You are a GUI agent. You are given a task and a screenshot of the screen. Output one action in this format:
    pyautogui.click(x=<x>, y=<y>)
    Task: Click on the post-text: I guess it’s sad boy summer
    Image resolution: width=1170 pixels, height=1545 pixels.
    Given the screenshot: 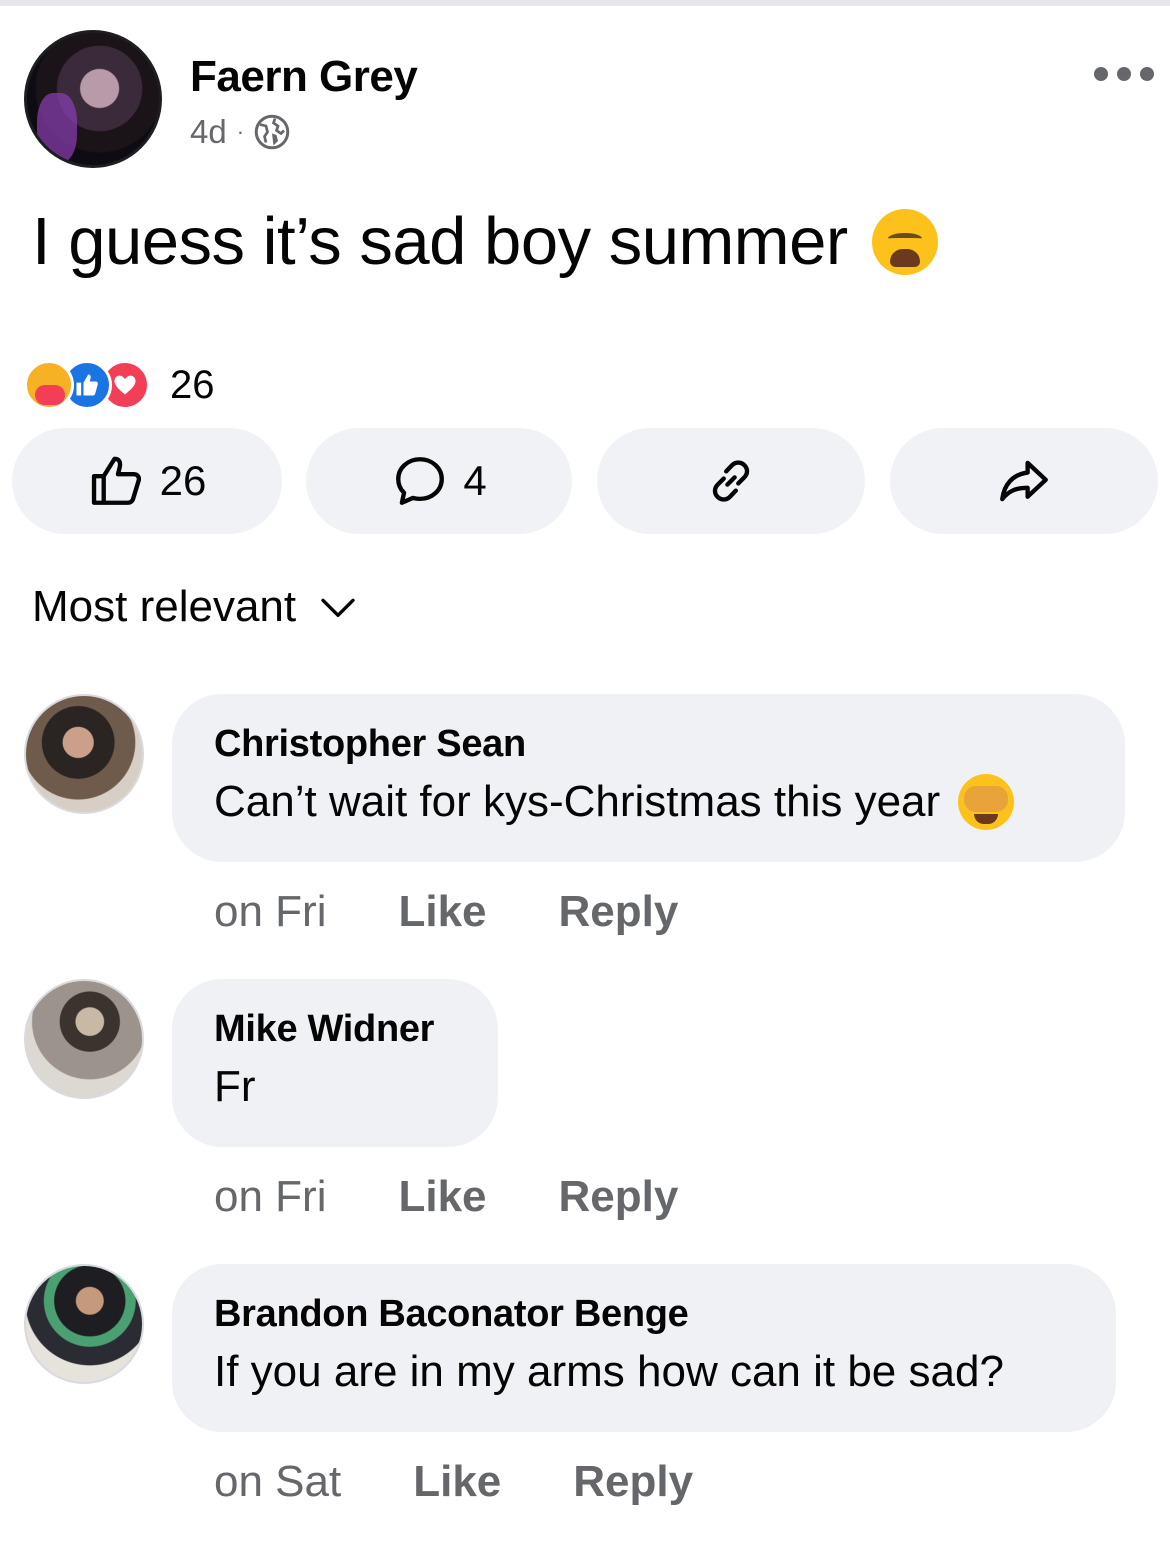 What is the action you would take?
    pyautogui.click(x=485, y=242)
    